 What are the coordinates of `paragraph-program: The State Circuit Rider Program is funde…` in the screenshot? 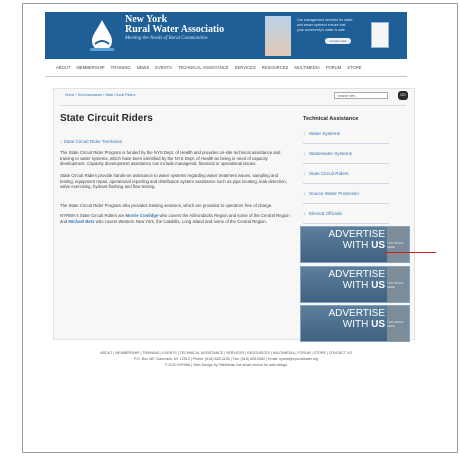 It's located at (170, 158).